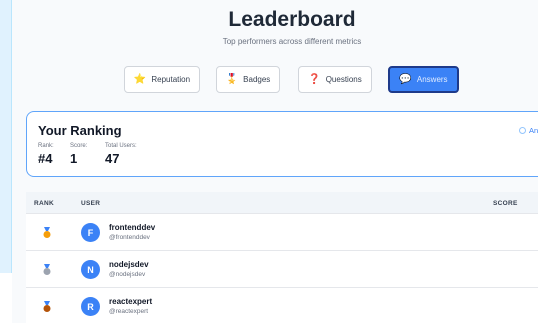  Describe the element at coordinates (528, 130) in the screenshot. I see `answers-link: Answer` at that location.